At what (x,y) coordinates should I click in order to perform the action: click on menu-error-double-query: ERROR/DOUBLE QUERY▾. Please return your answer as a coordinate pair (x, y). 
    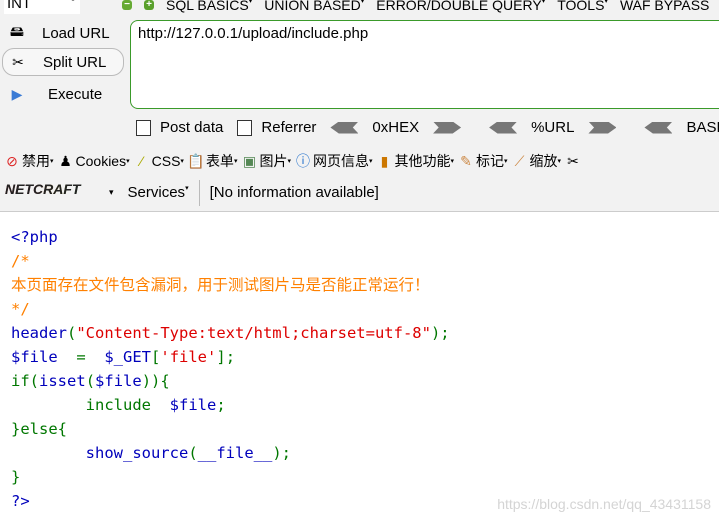
    Looking at the image, I should click on (460, 6).